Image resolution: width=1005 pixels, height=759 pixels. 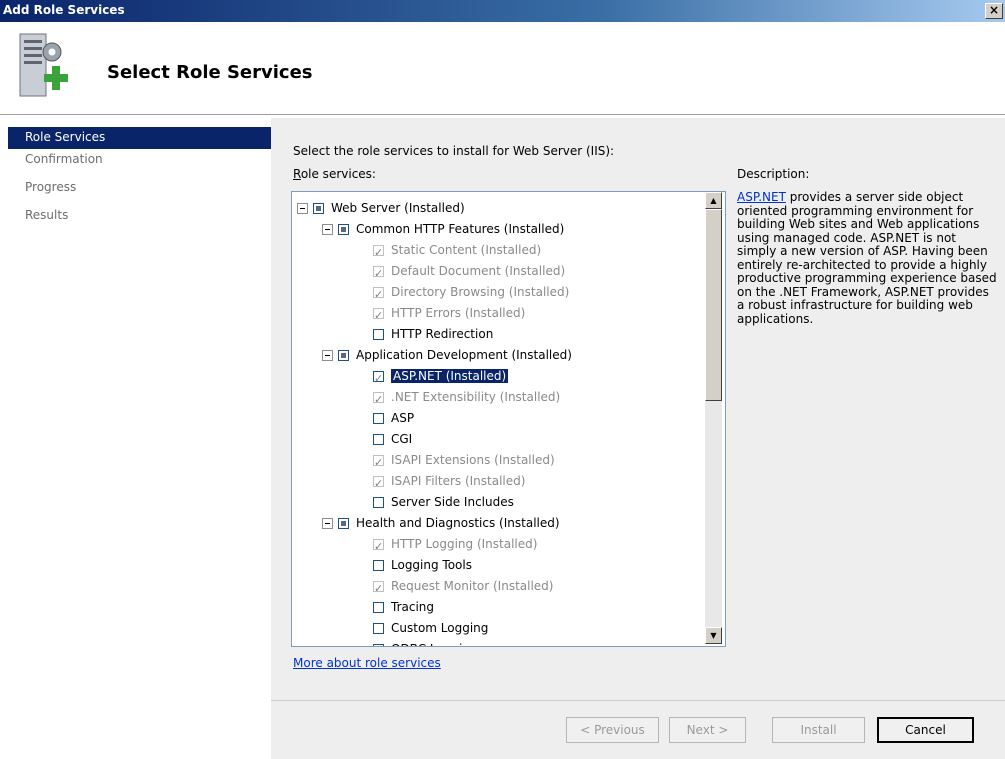 I want to click on more-about-role-services-link: More about role services, so click(x=367, y=663).